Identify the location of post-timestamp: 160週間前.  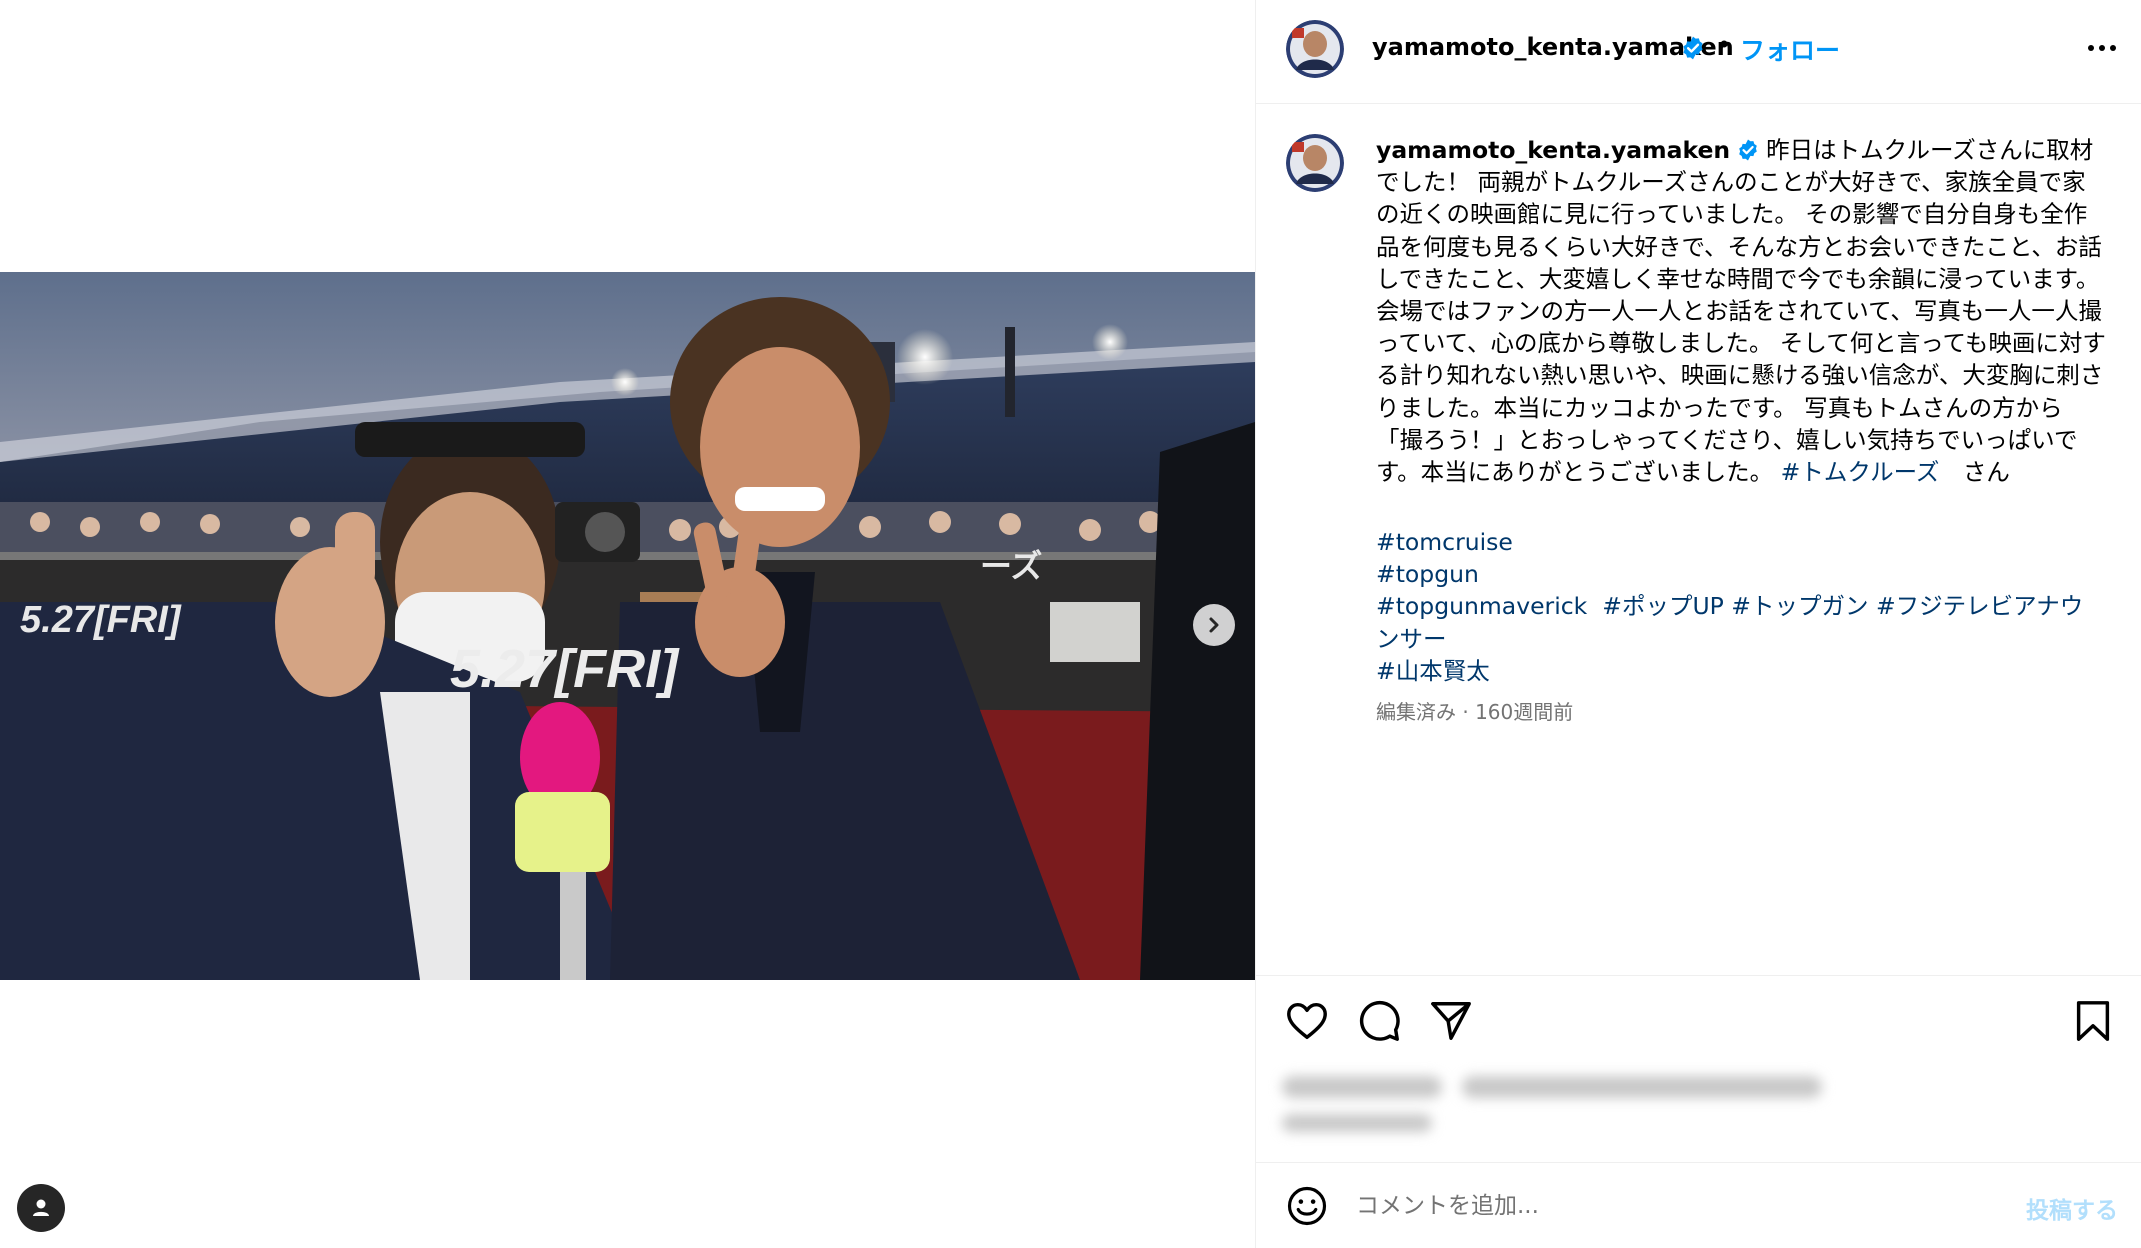
(1524, 712).